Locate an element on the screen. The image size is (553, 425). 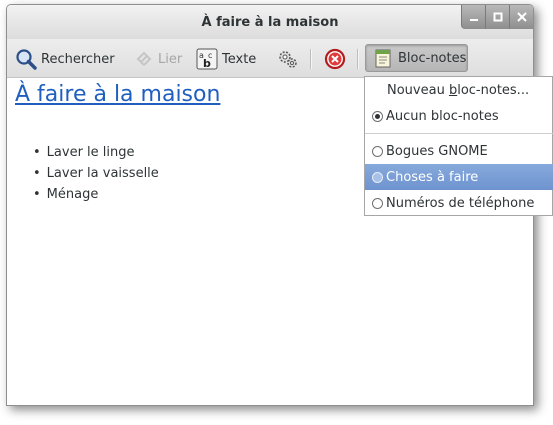
gear-icon is located at coordinates (288, 59).